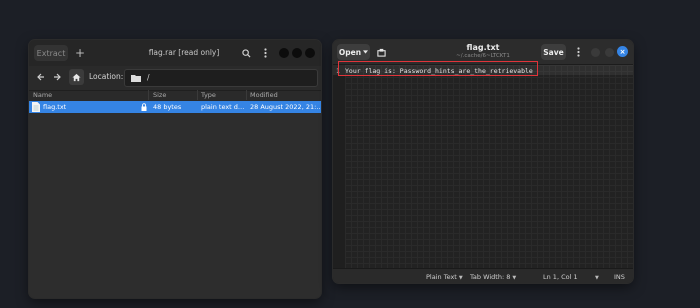  Describe the element at coordinates (159, 95) in the screenshot. I see `column-size-header: Size` at that location.